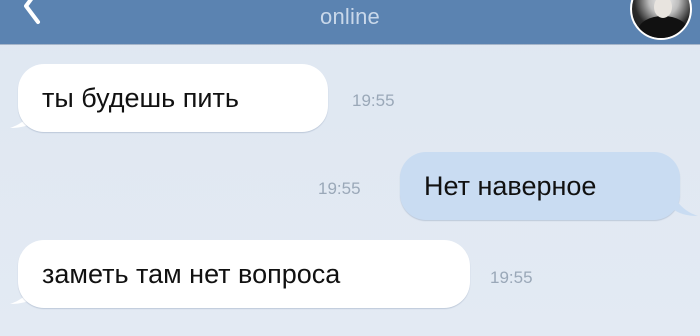  I want to click on avatar, so click(661, 20).